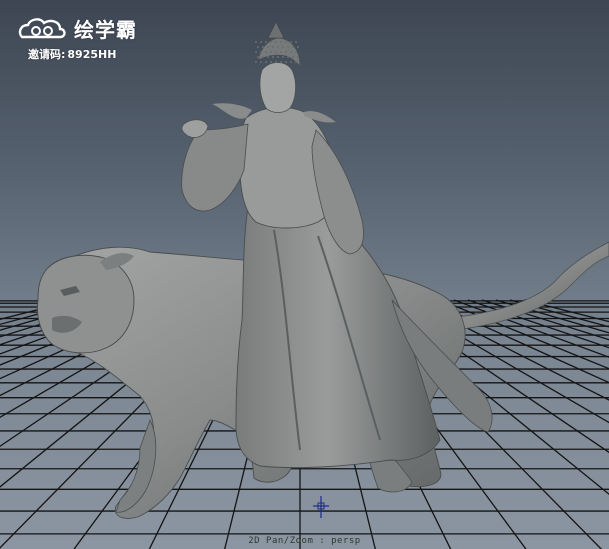 The width and height of the screenshot is (609, 549). I want to click on watermark: 绘学霸 邀请码: 8925HH, so click(76, 38).